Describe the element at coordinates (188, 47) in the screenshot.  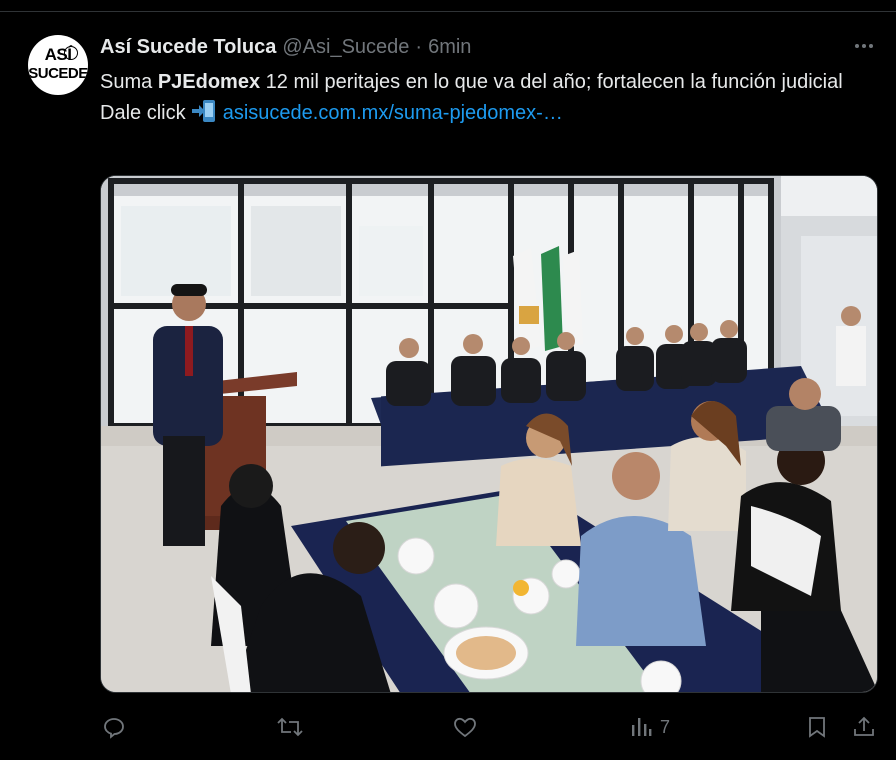
I see `author-name: Así Sucede Toluca` at that location.